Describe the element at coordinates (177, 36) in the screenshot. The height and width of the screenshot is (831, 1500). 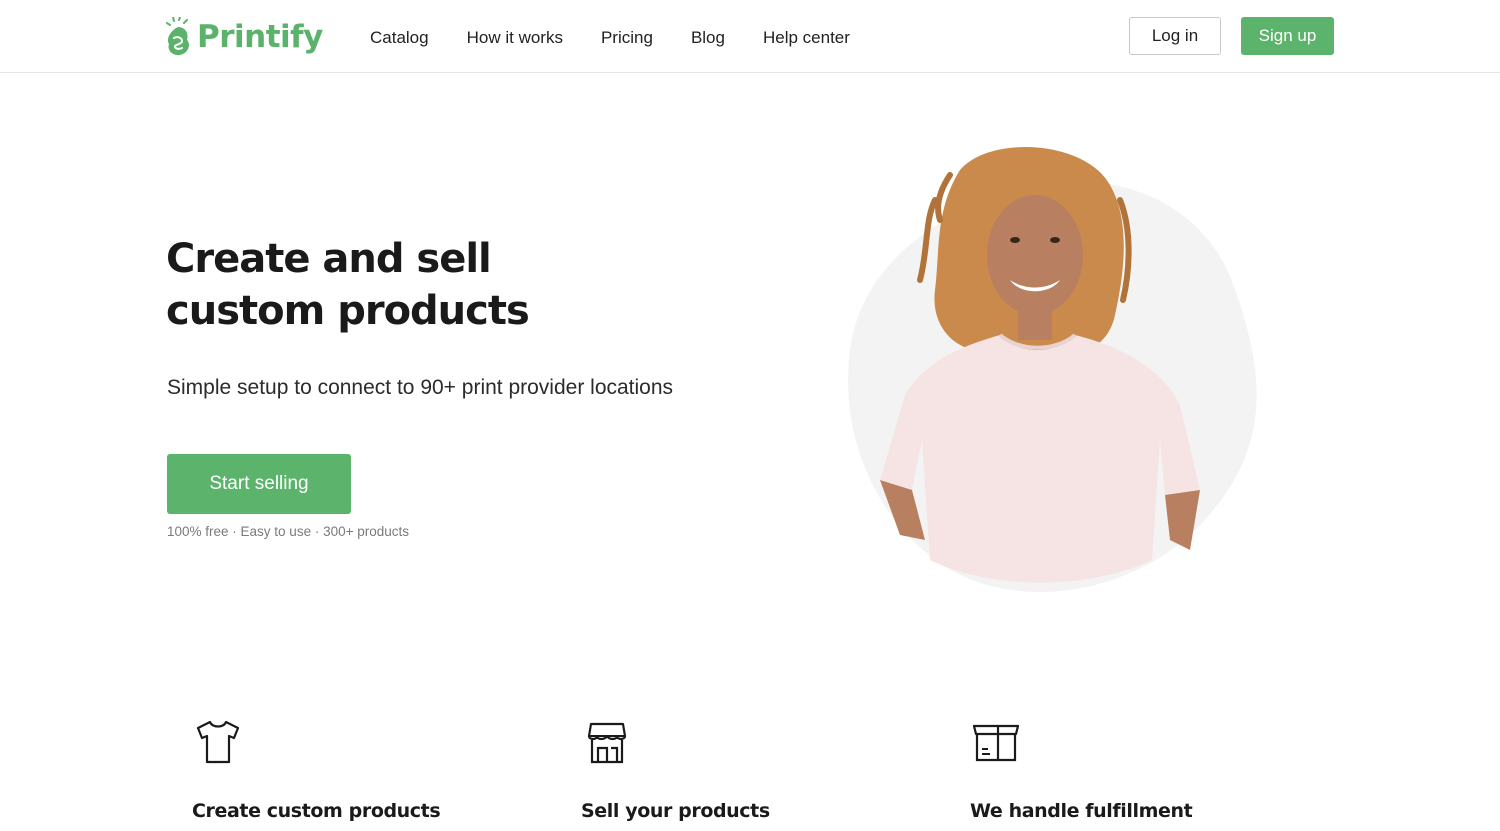
I see `printify-logo-icon` at that location.